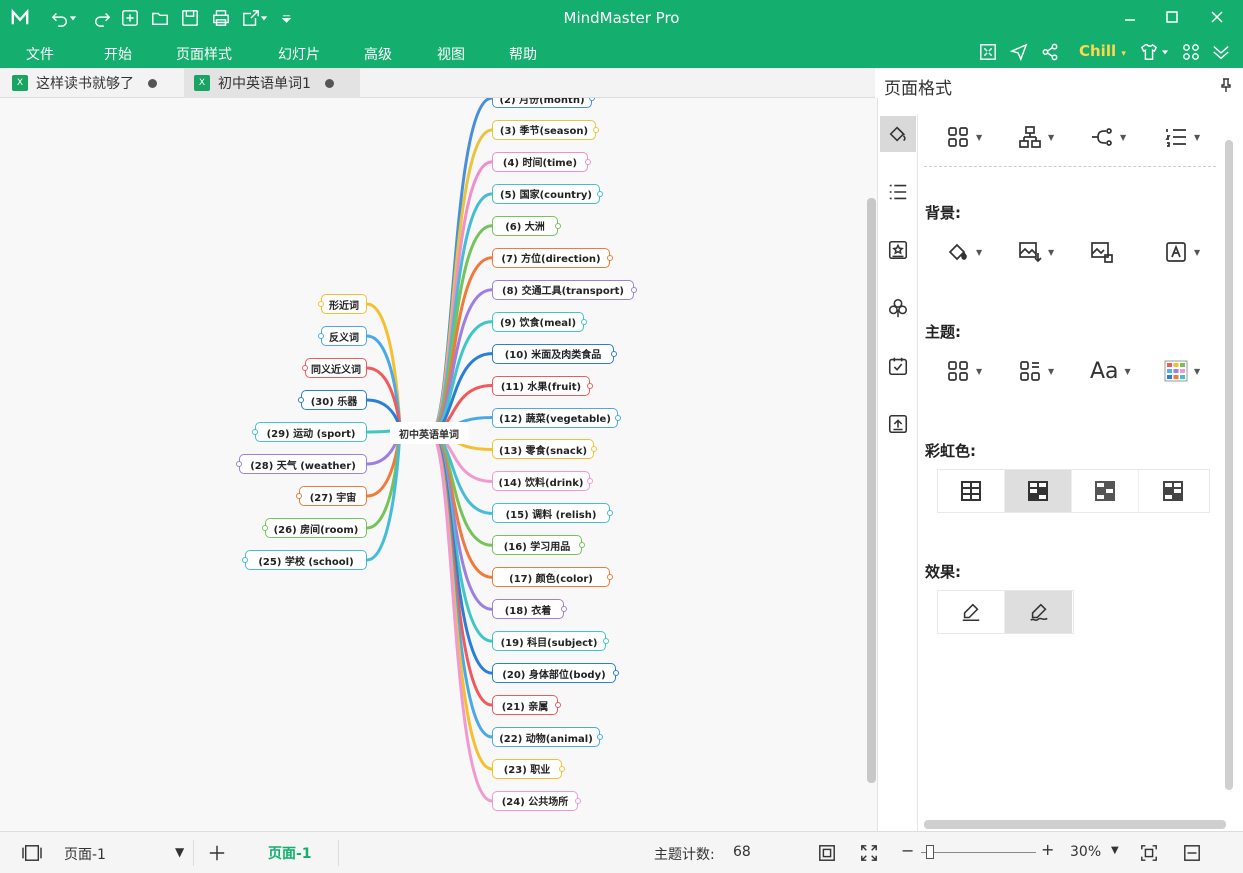 The image size is (1243, 873). Describe the element at coordinates (429, 433) in the screenshot. I see `root-topic: 初中英语单词` at that location.